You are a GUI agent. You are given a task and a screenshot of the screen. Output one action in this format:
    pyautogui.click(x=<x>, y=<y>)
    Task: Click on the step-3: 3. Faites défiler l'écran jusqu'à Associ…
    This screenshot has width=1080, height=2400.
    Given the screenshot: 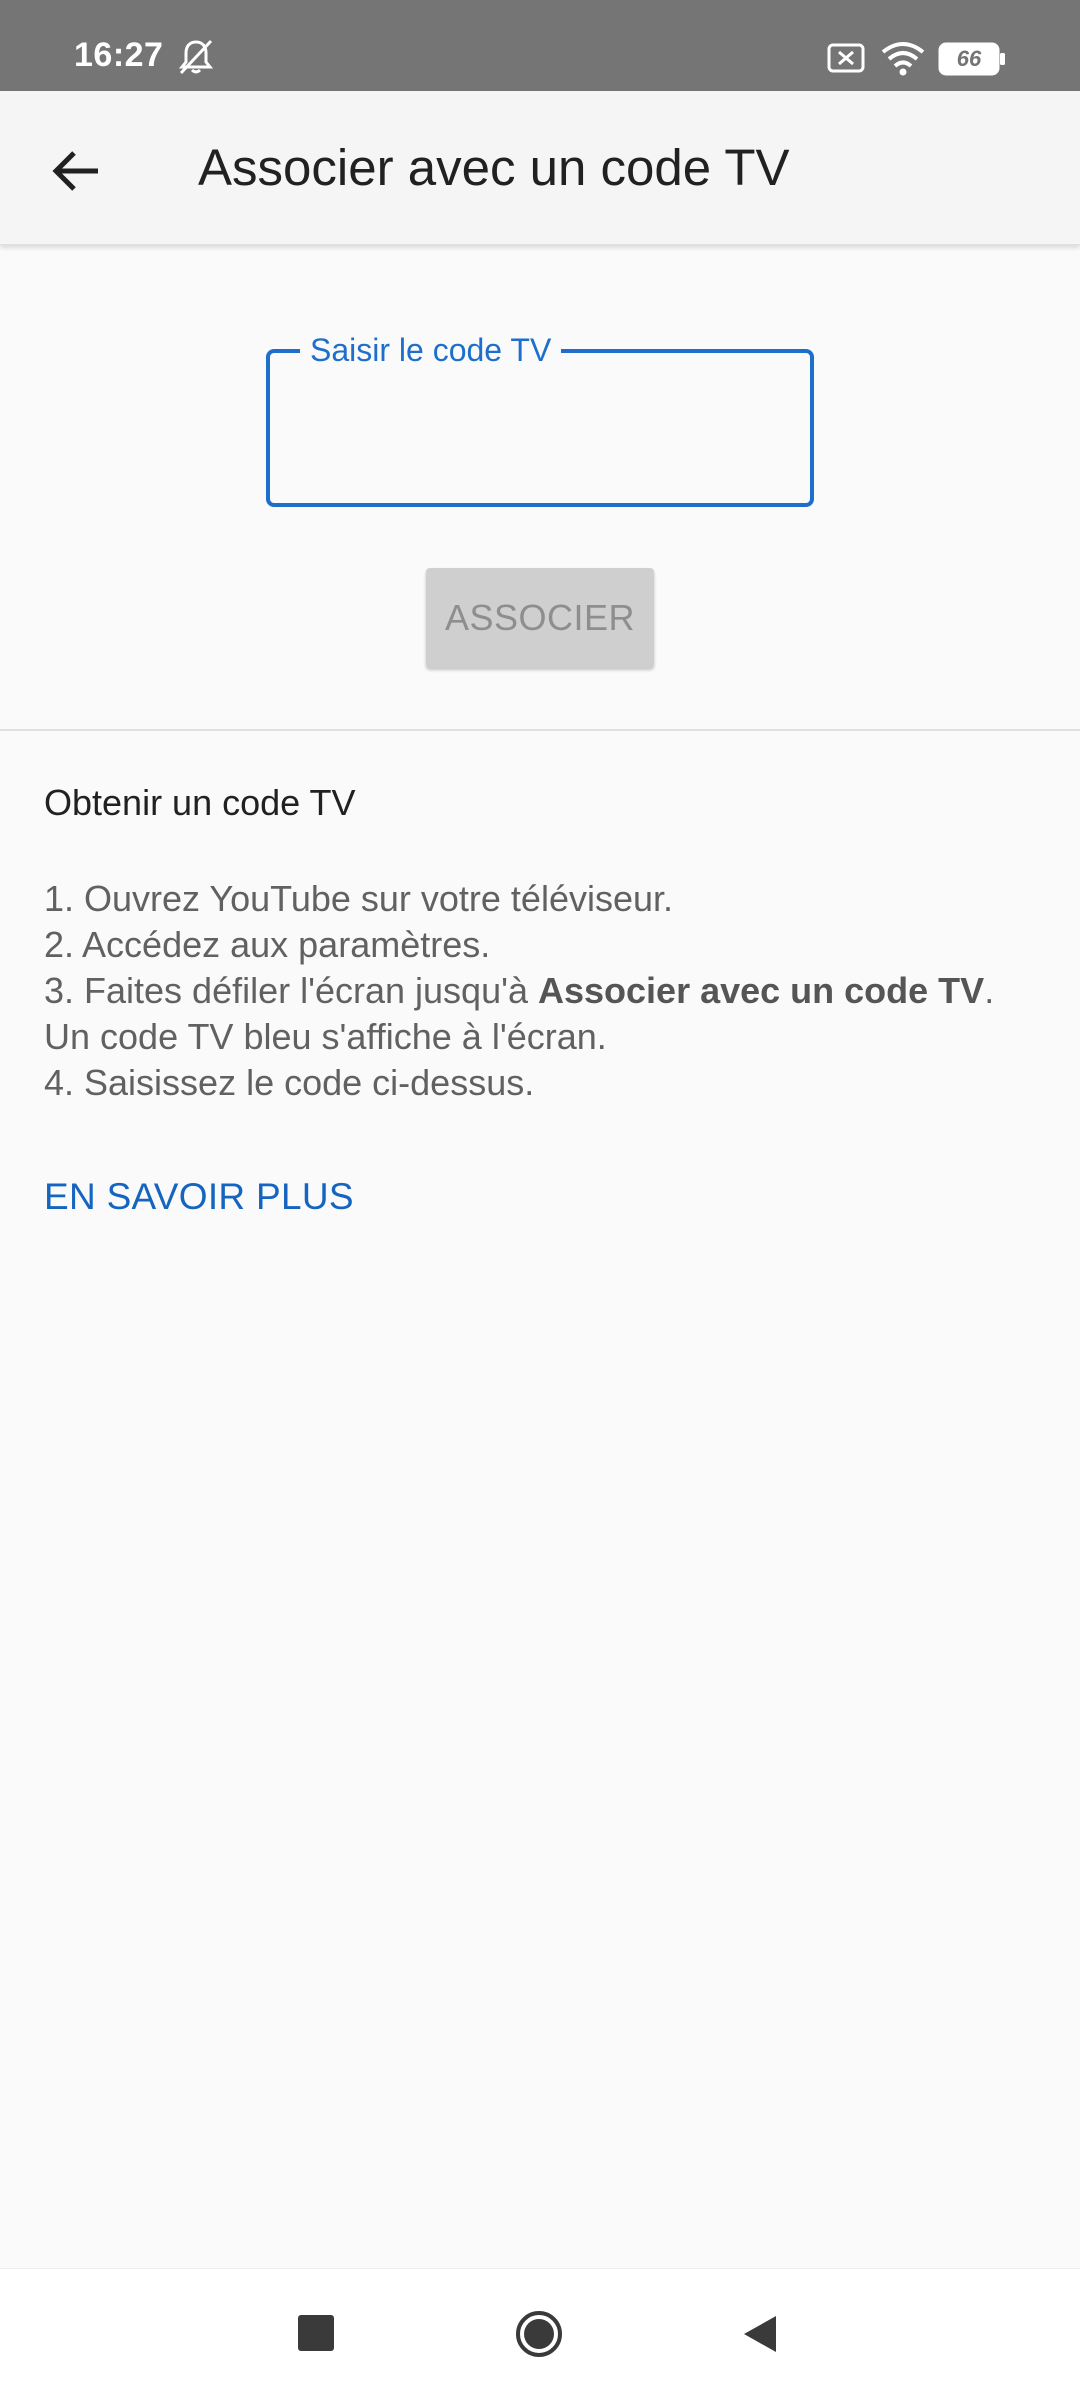 What is the action you would take?
    pyautogui.click(x=549, y=991)
    